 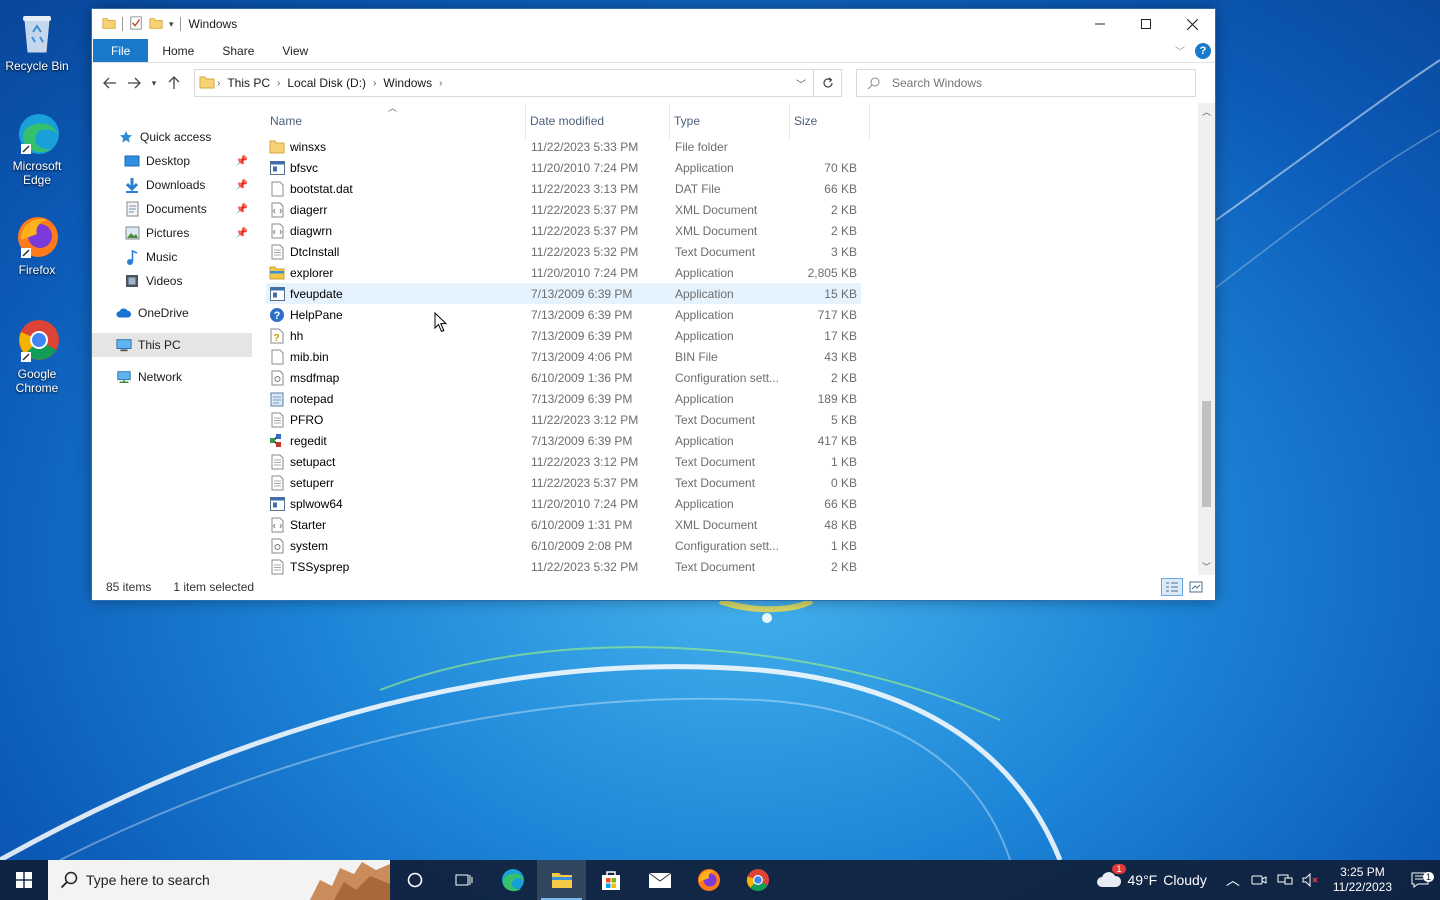 I want to click on nav-item-music: Music, so click(x=172, y=257).